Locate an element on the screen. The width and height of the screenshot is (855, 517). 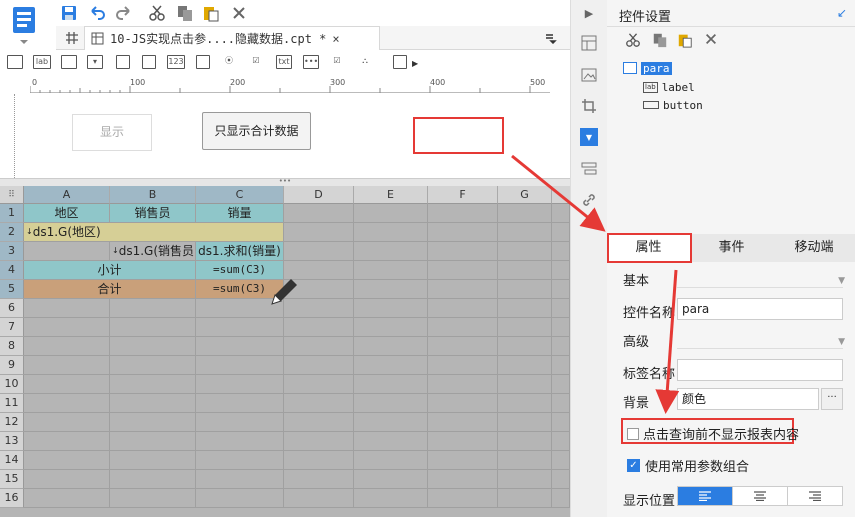
crop-icon is located at coordinates (589, 106).